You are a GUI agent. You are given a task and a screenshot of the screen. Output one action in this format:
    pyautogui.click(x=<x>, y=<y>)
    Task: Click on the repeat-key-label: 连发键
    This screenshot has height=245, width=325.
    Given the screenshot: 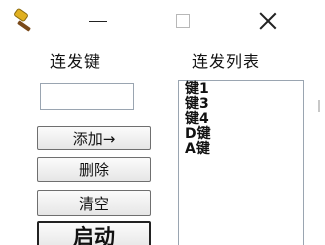 What is the action you would take?
    pyautogui.click(x=76, y=61)
    